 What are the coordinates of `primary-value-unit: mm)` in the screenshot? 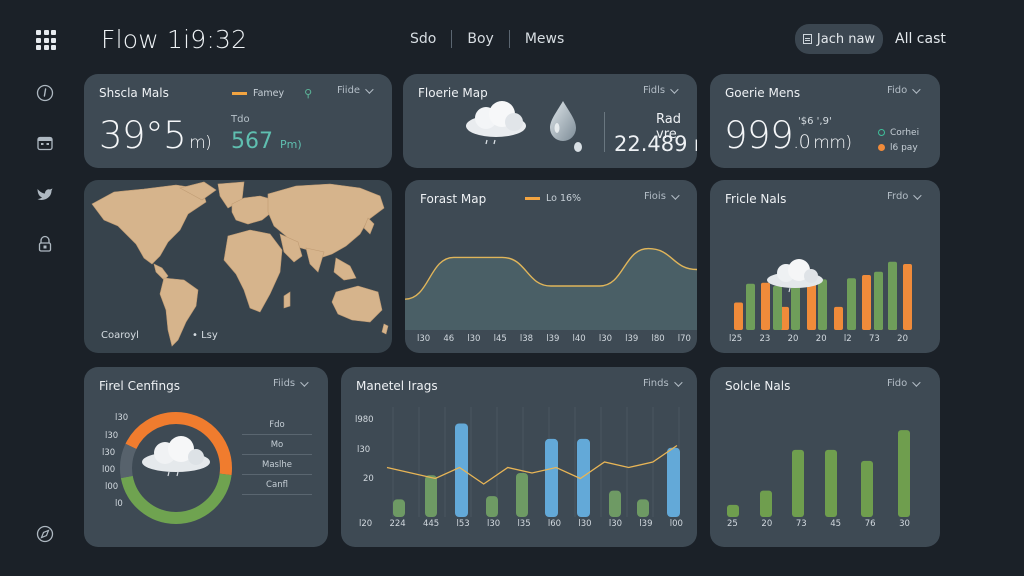 It's located at (832, 143).